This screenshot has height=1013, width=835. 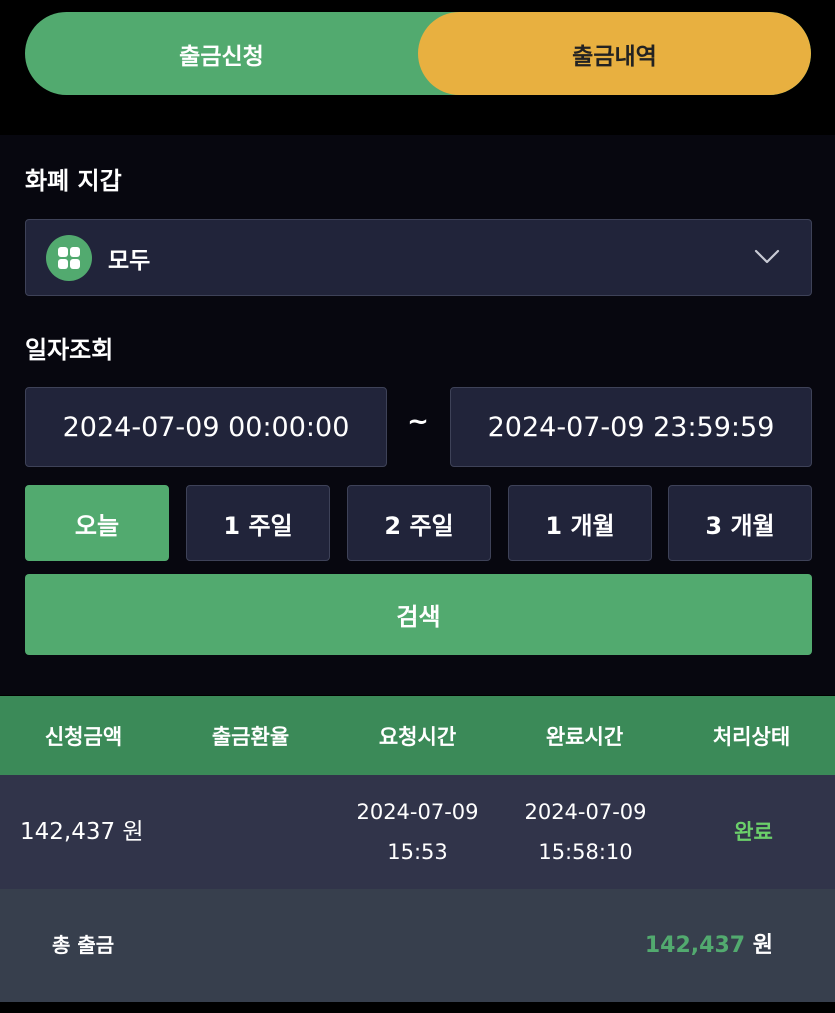 What do you see at coordinates (82, 832) in the screenshot?
I see `row-amount: 142,437 원` at bounding box center [82, 832].